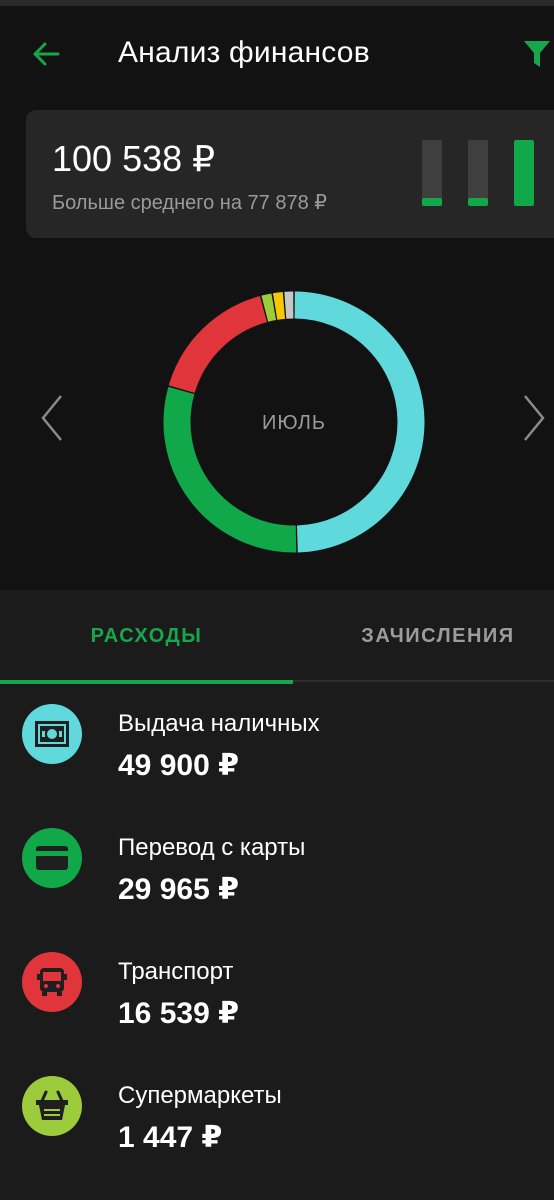  What do you see at coordinates (277, 3) in the screenshot?
I see `status-bar` at bounding box center [277, 3].